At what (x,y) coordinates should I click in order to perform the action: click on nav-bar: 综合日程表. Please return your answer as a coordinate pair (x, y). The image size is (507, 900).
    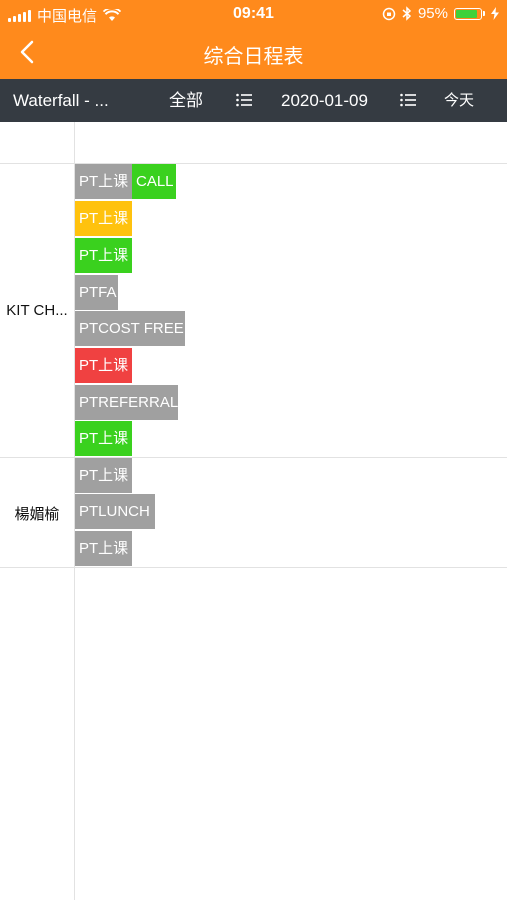
    Looking at the image, I should click on (253, 53).